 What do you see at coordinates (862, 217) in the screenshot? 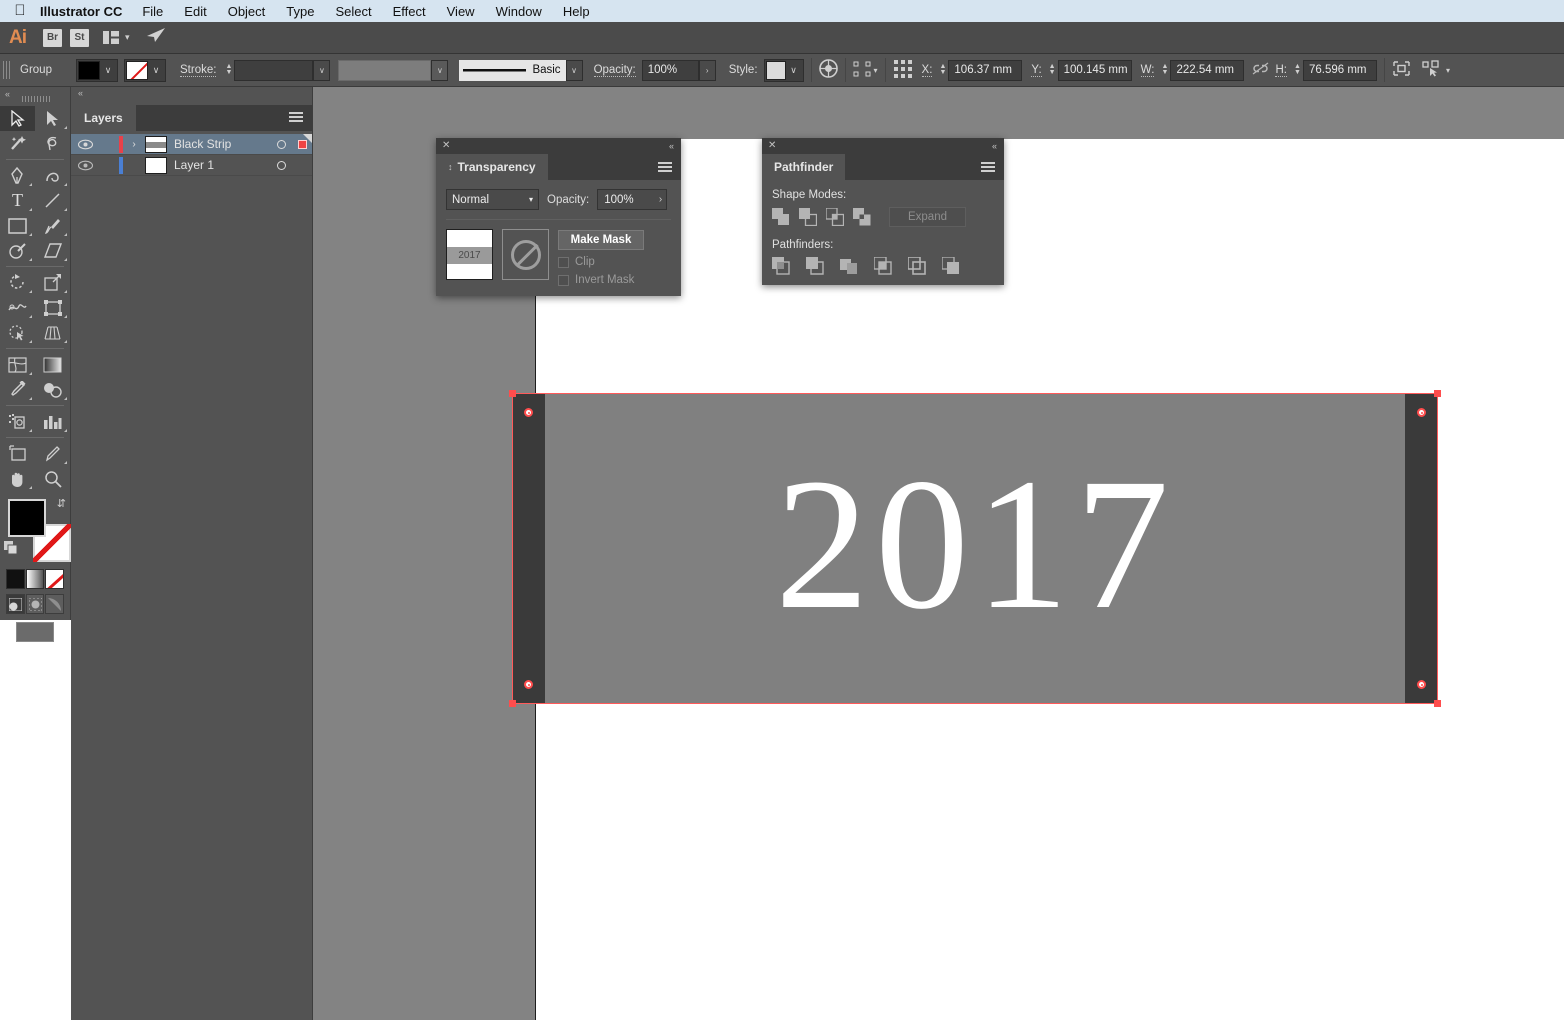
I see `exclude-icon` at bounding box center [862, 217].